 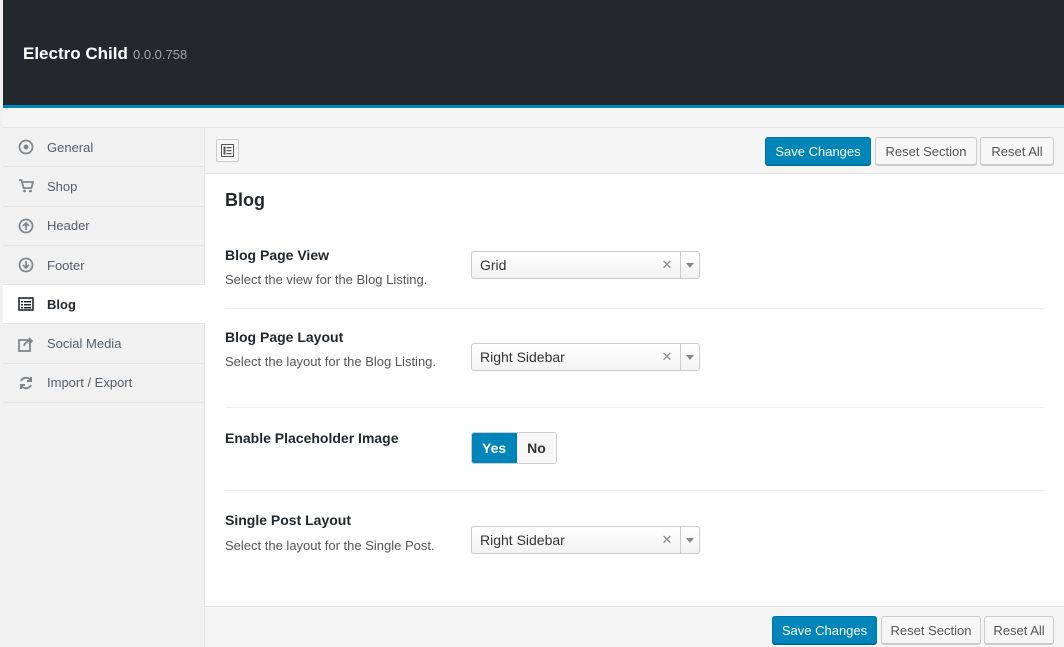 What do you see at coordinates (103, 226) in the screenshot?
I see `sidebar-item-header: Header` at bounding box center [103, 226].